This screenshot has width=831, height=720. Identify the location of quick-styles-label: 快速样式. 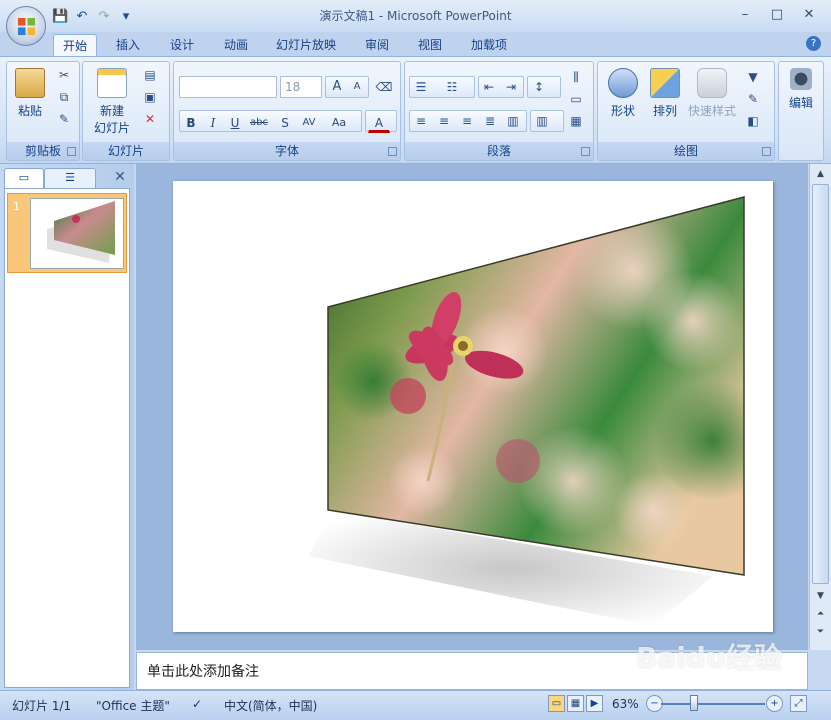
(711, 111).